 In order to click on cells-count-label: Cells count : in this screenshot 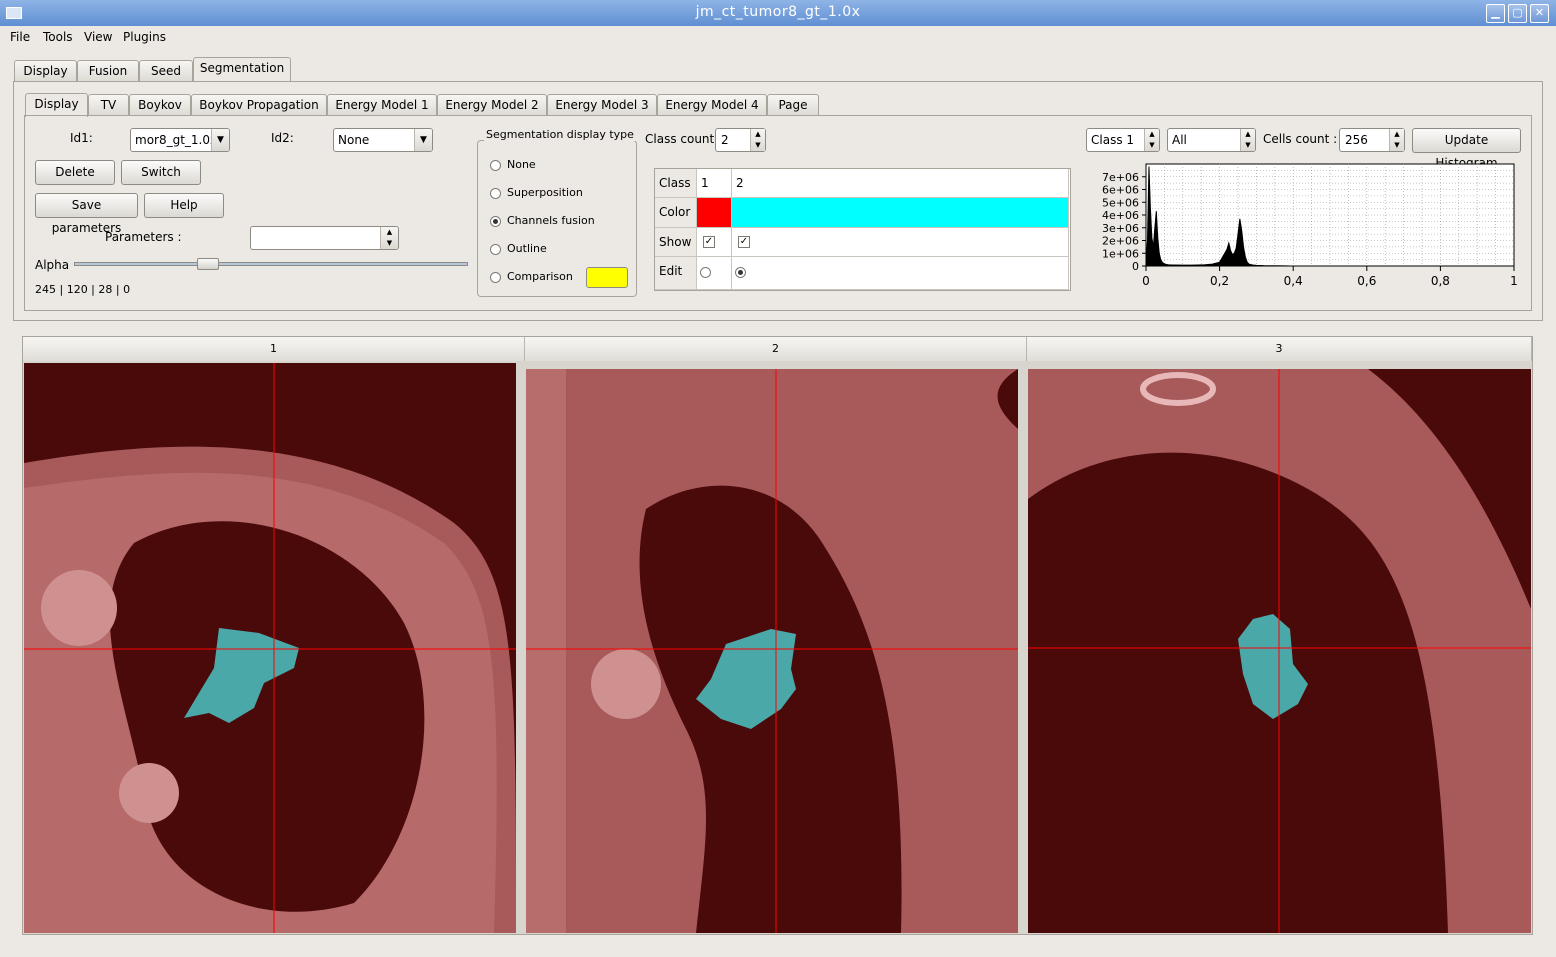, I will do `click(1300, 139)`.